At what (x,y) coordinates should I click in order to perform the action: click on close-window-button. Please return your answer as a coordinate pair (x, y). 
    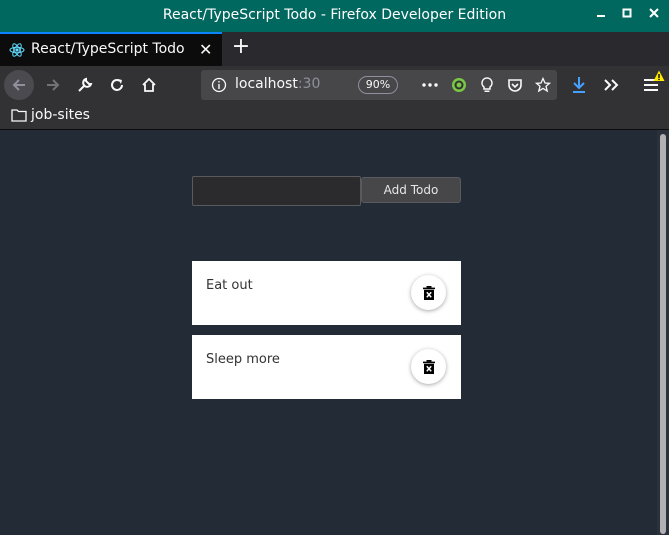
    Looking at the image, I should click on (654, 15).